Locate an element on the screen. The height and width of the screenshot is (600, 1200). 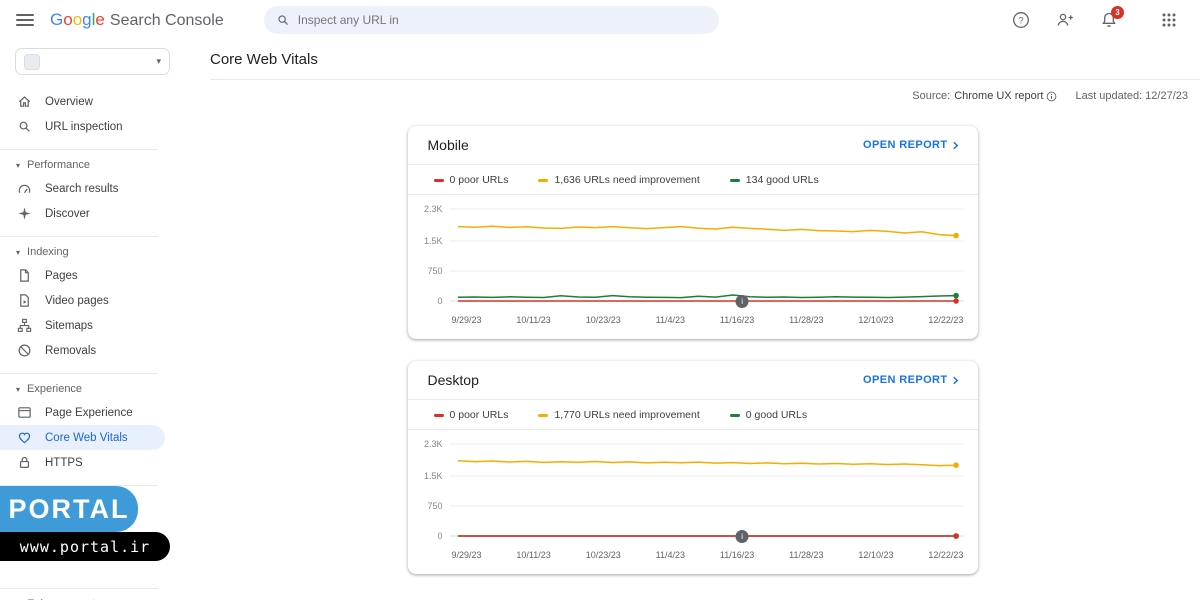
sidebar-item-video-pages: Video pages is located at coordinates (82, 300).